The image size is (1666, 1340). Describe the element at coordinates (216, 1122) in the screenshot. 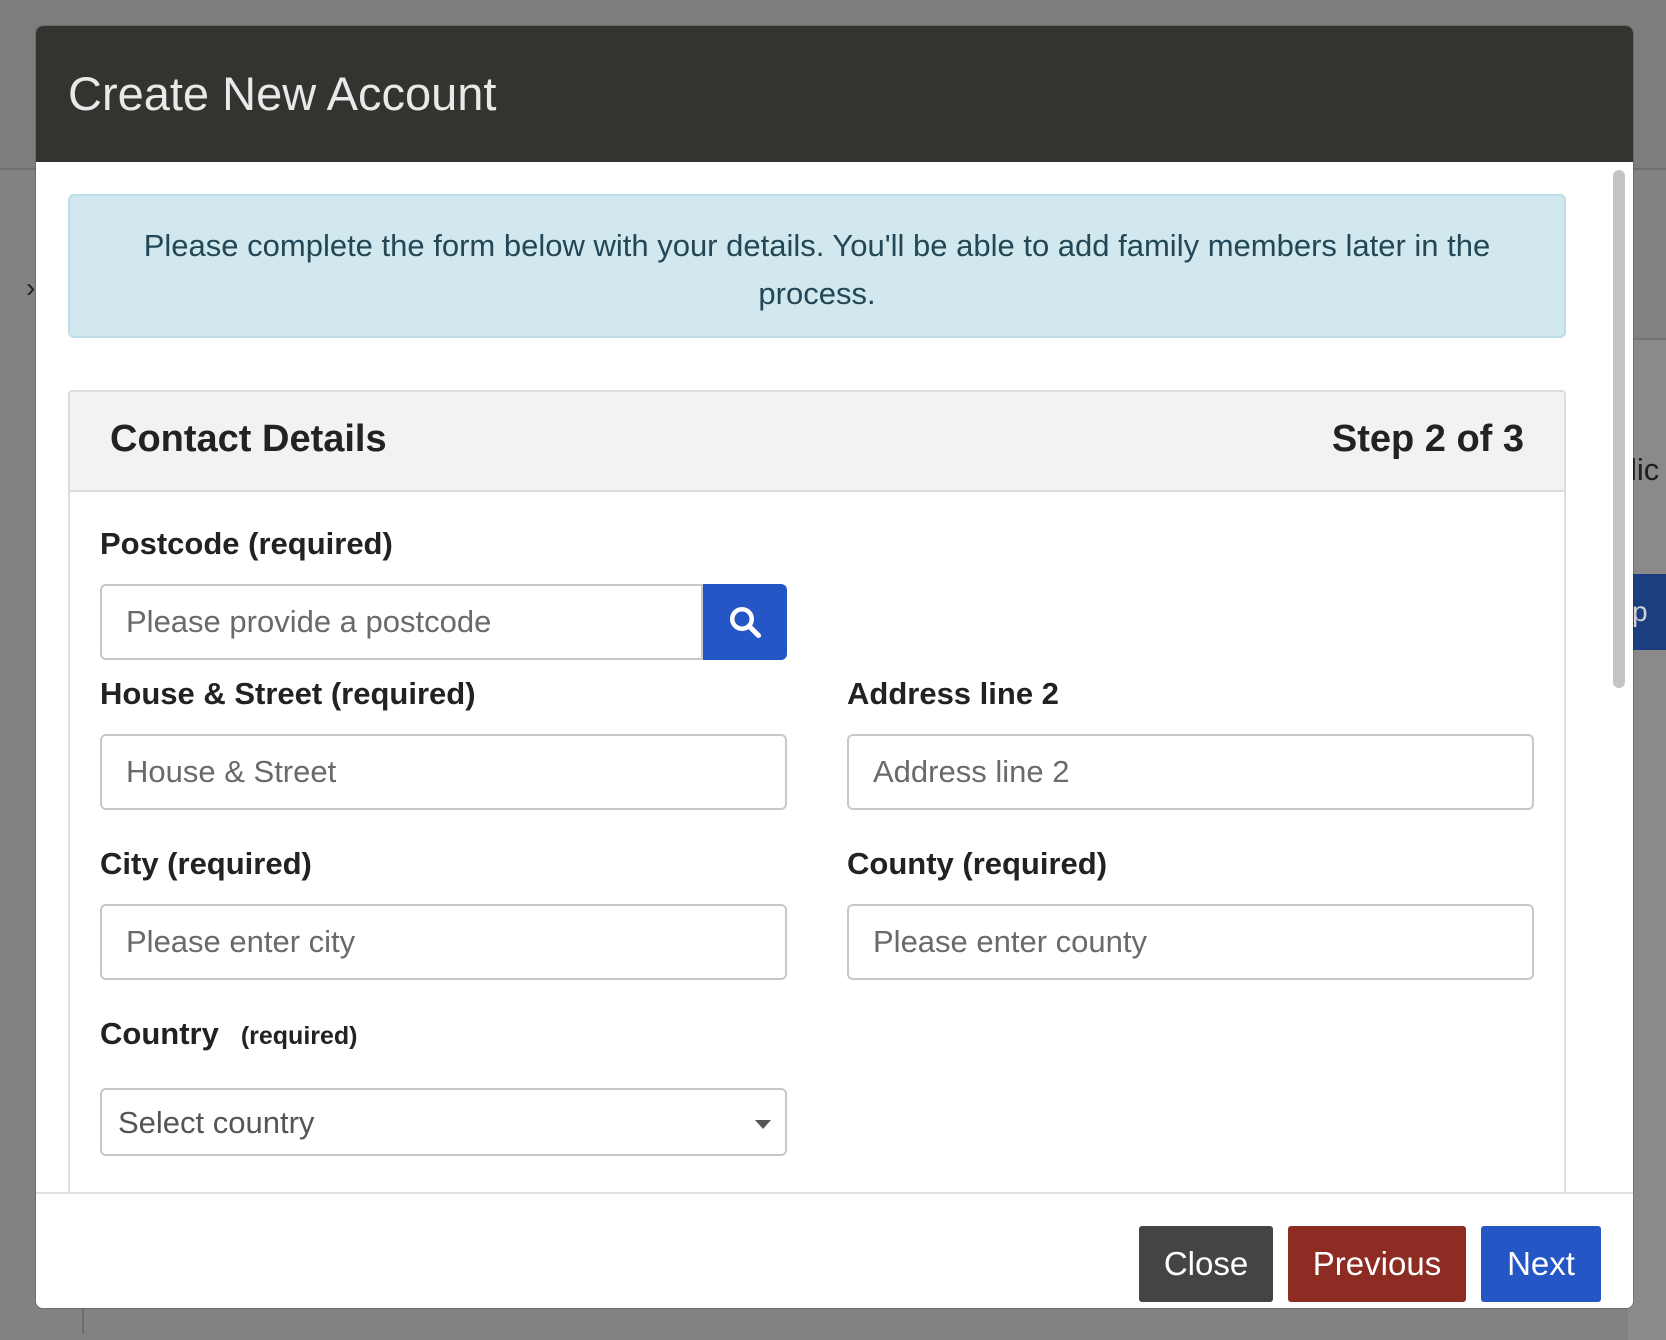

I see `country-select-value: Select country` at that location.